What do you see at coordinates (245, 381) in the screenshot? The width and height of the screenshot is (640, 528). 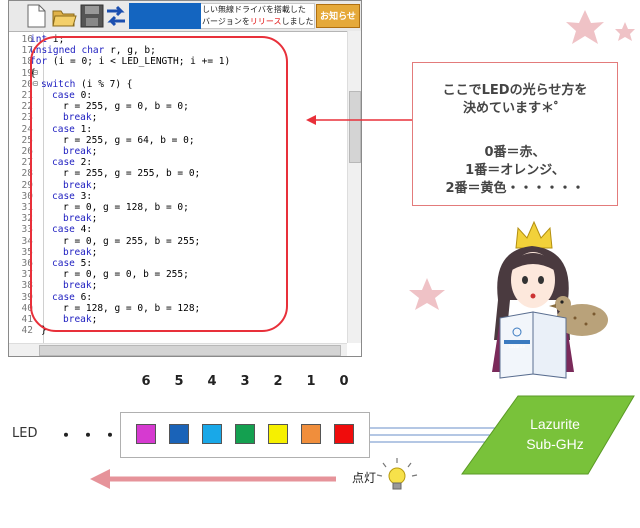 I see `led-number: 3` at bounding box center [245, 381].